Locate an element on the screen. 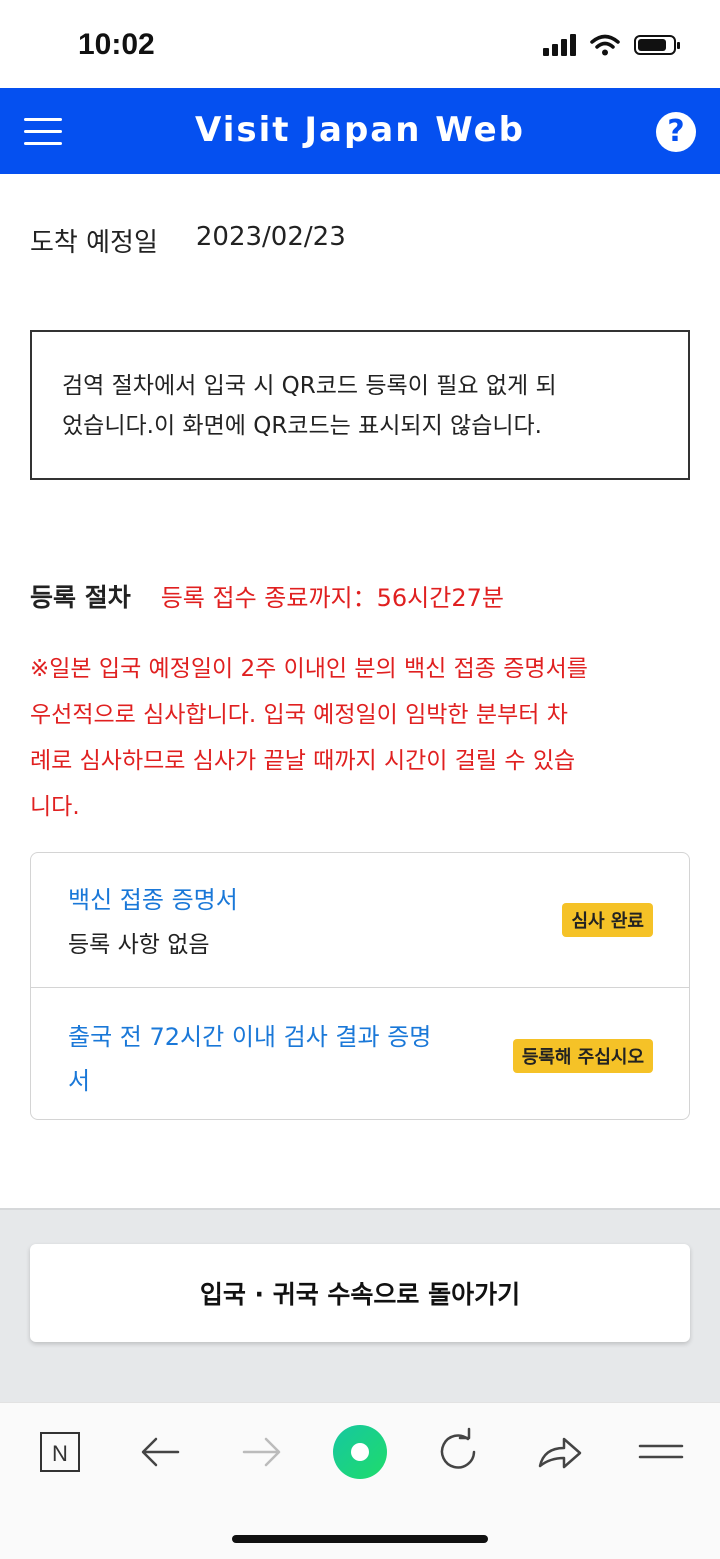 This screenshot has width=720, height=1559. browser-nav-bar: N is located at coordinates (360, 1480).